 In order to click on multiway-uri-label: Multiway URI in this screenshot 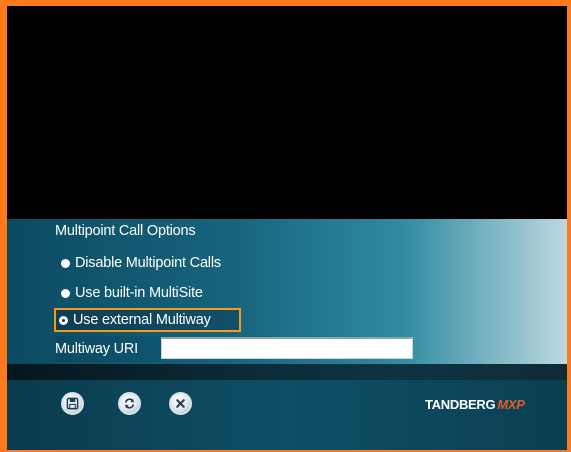, I will do `click(96, 349)`.